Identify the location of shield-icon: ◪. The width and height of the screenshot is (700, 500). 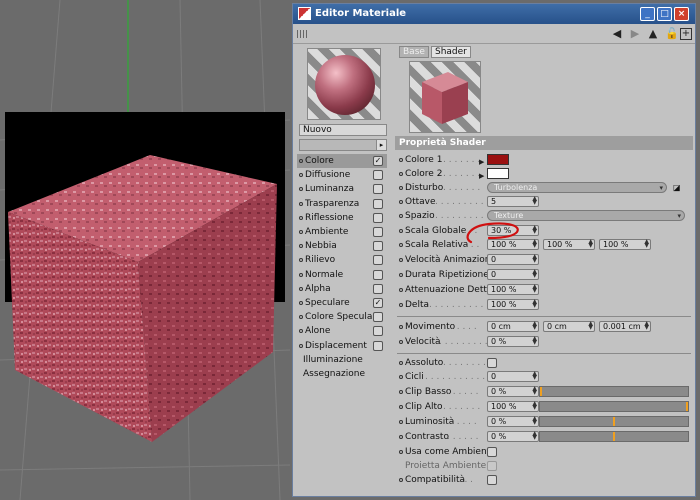
(677, 188).